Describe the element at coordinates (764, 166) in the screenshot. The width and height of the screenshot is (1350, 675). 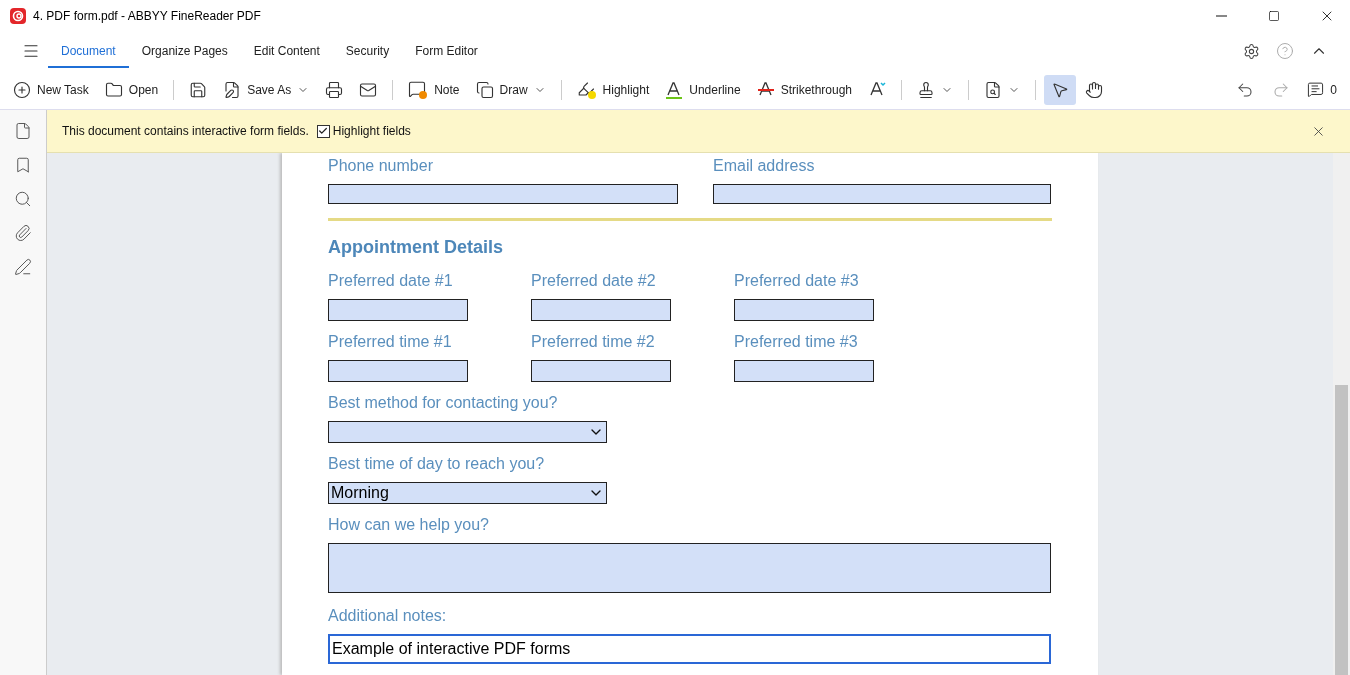
I see `field-label: Email address` at that location.